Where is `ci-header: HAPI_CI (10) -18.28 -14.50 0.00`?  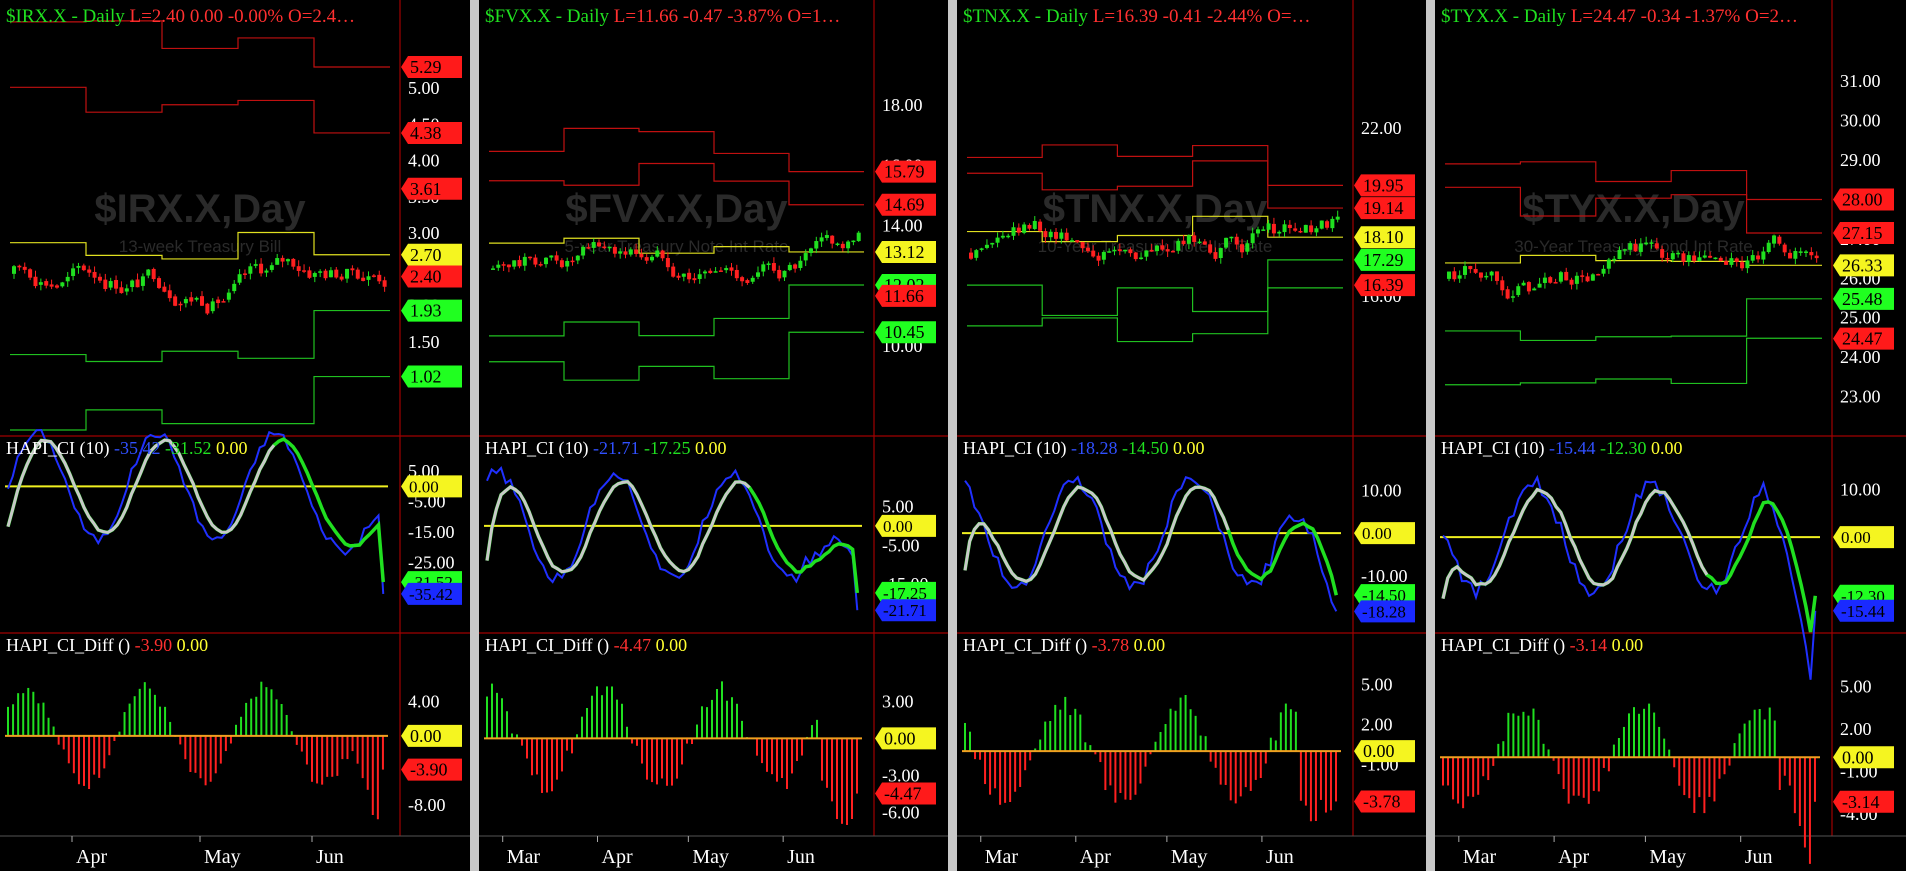 ci-header: HAPI_CI (10) -18.28 -14.50 0.00 is located at coordinates (1084, 448).